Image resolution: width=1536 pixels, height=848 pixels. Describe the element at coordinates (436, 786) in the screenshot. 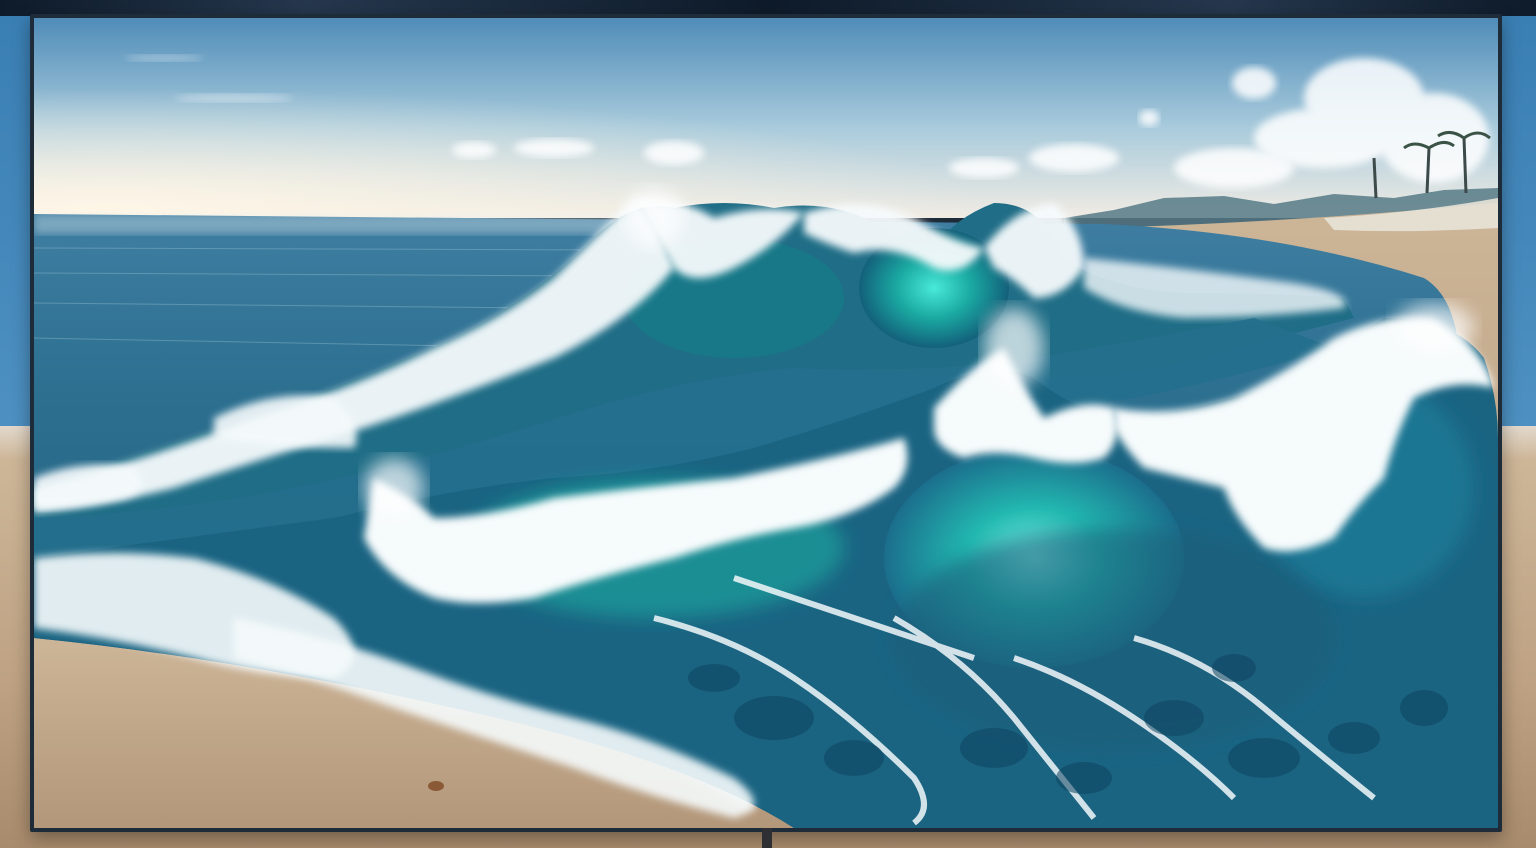

I see `seashell` at that location.